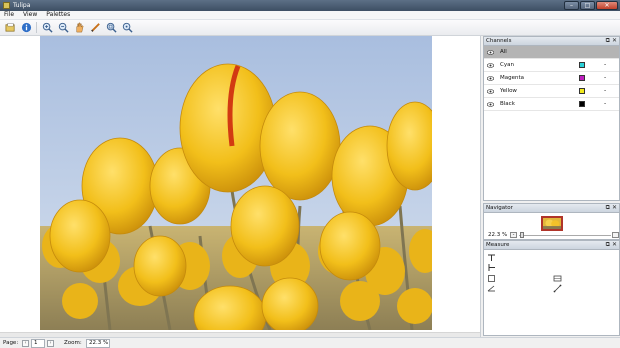 This screenshot has width=620, height=348. What do you see at coordinates (551, 208) in the screenshot?
I see `navigator-header: Navigator ⧉ ✕` at bounding box center [551, 208].